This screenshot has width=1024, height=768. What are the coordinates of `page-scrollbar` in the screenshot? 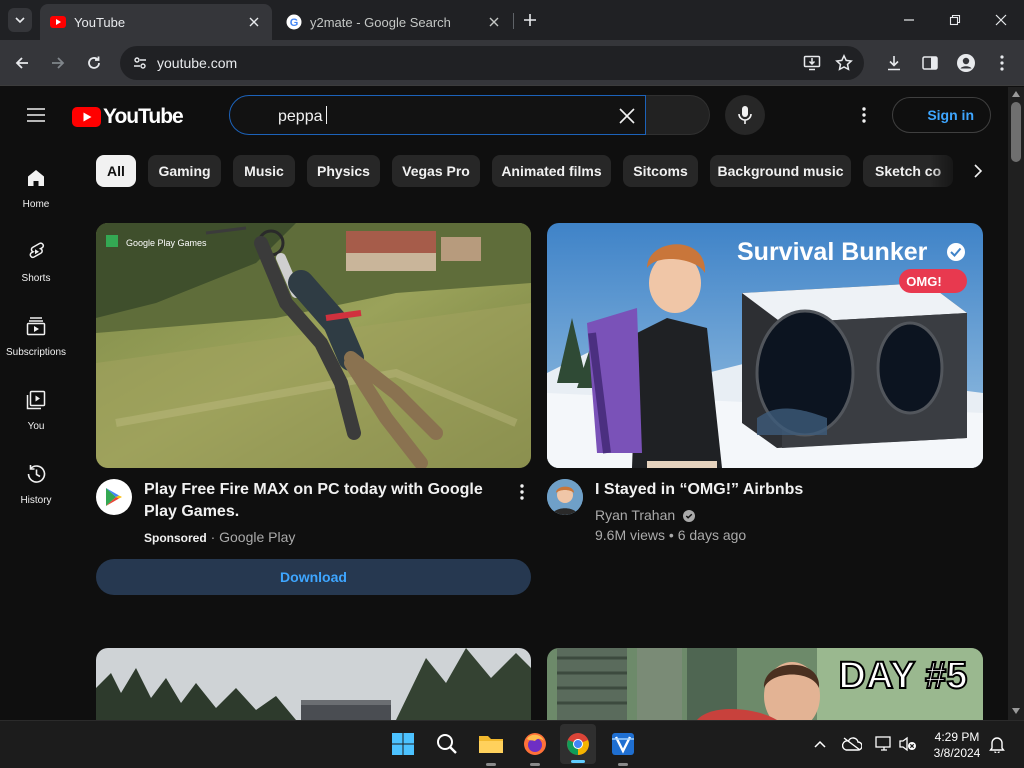 It's located at (1016, 403).